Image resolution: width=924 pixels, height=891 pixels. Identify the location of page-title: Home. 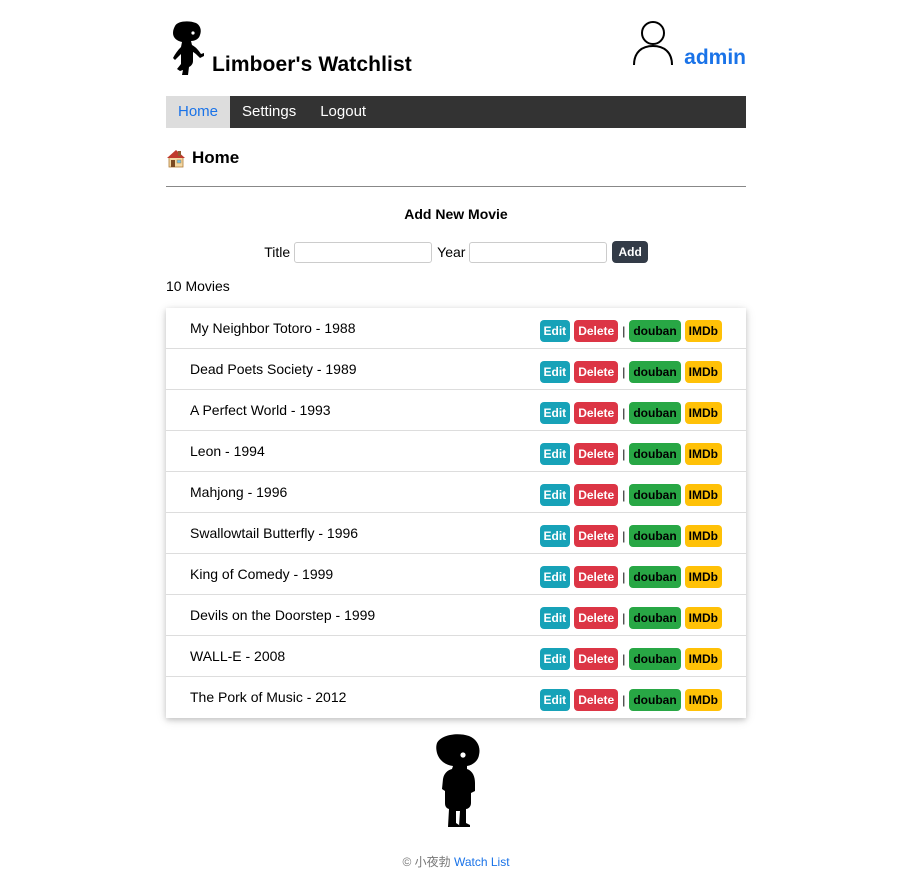
(216, 157).